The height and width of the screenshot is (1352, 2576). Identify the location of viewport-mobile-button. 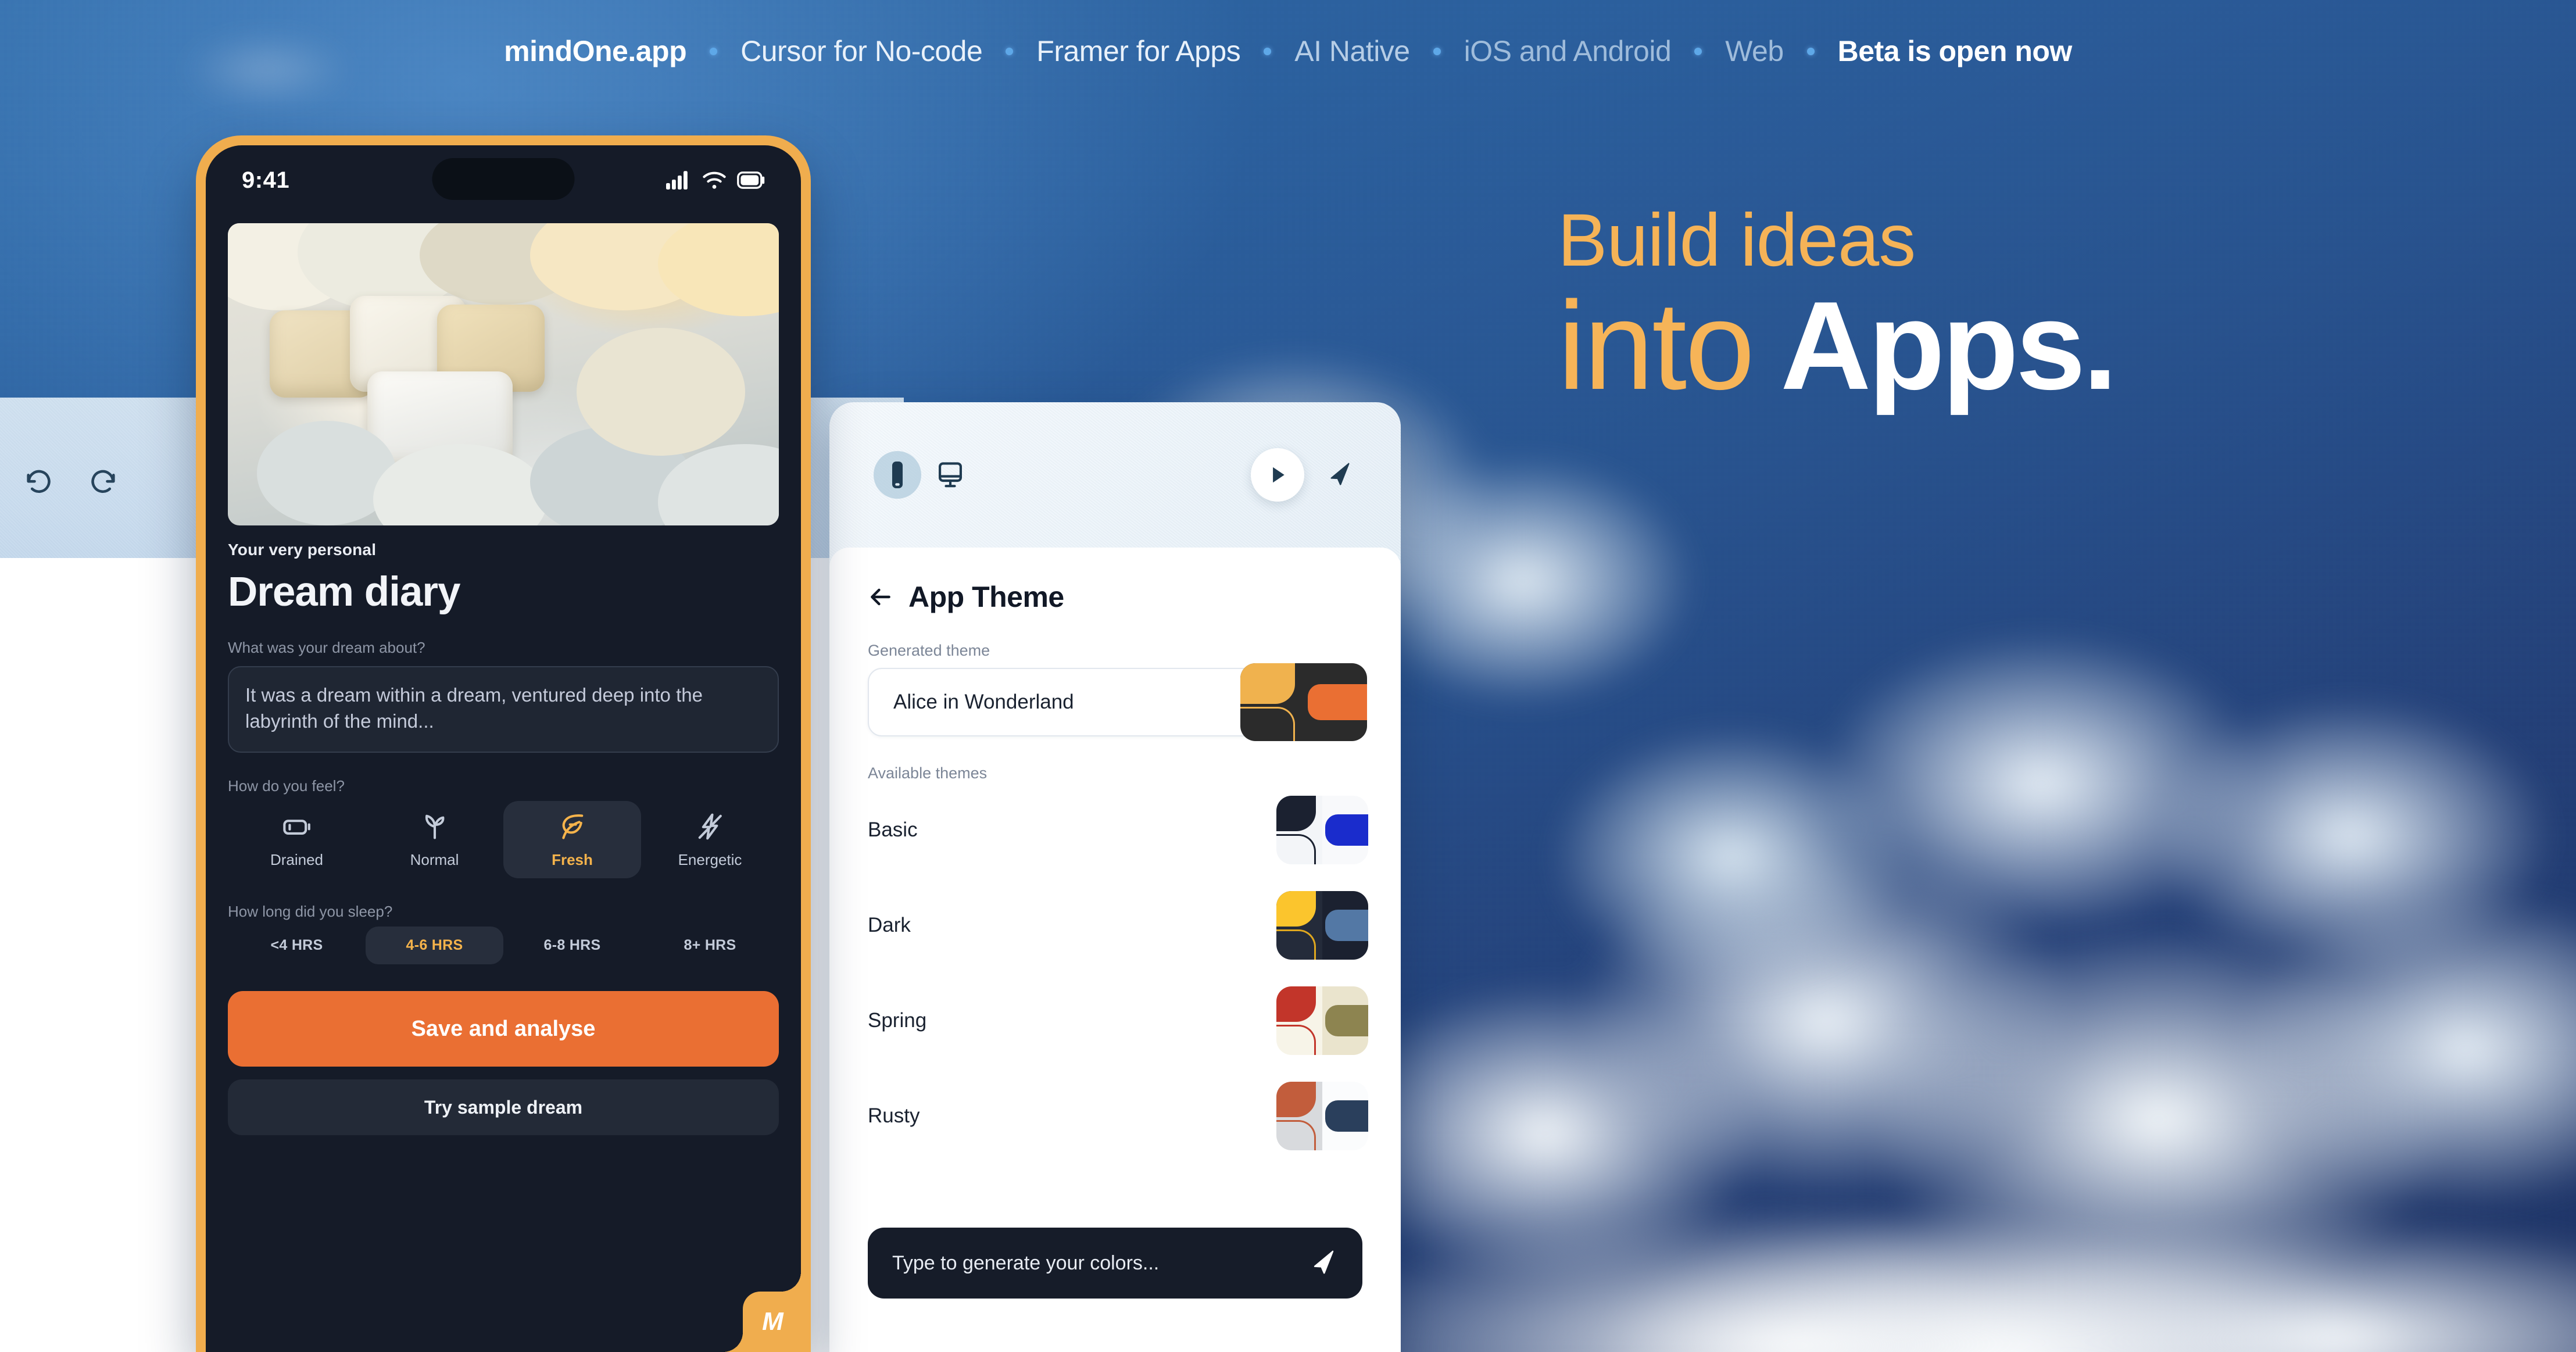
(898, 475).